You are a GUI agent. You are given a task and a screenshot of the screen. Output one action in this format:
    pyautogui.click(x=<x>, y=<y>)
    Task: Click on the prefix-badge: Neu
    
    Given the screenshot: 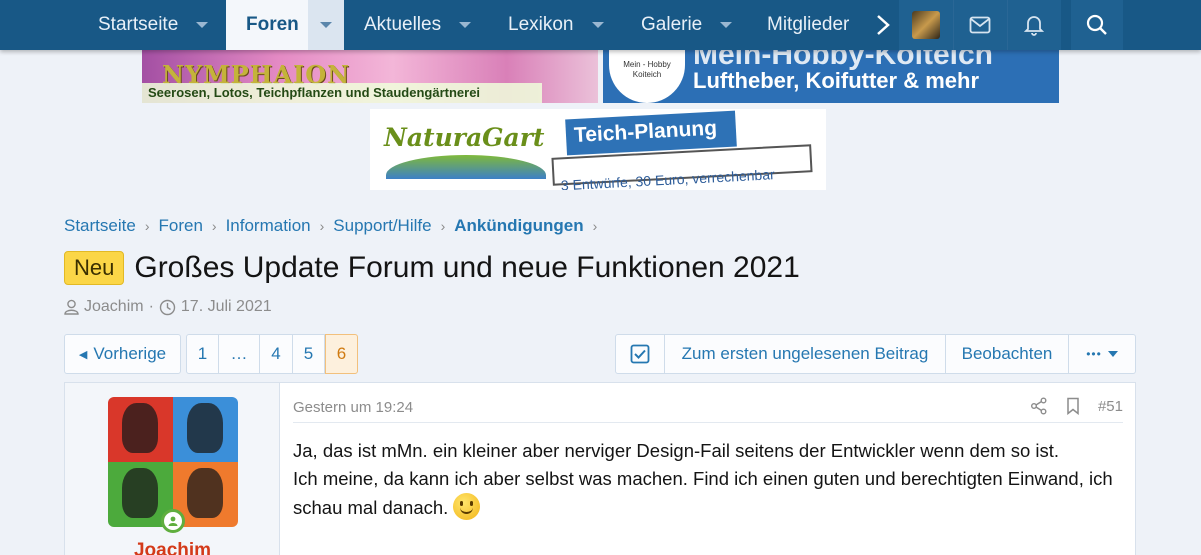 What is the action you would take?
    pyautogui.click(x=94, y=268)
    